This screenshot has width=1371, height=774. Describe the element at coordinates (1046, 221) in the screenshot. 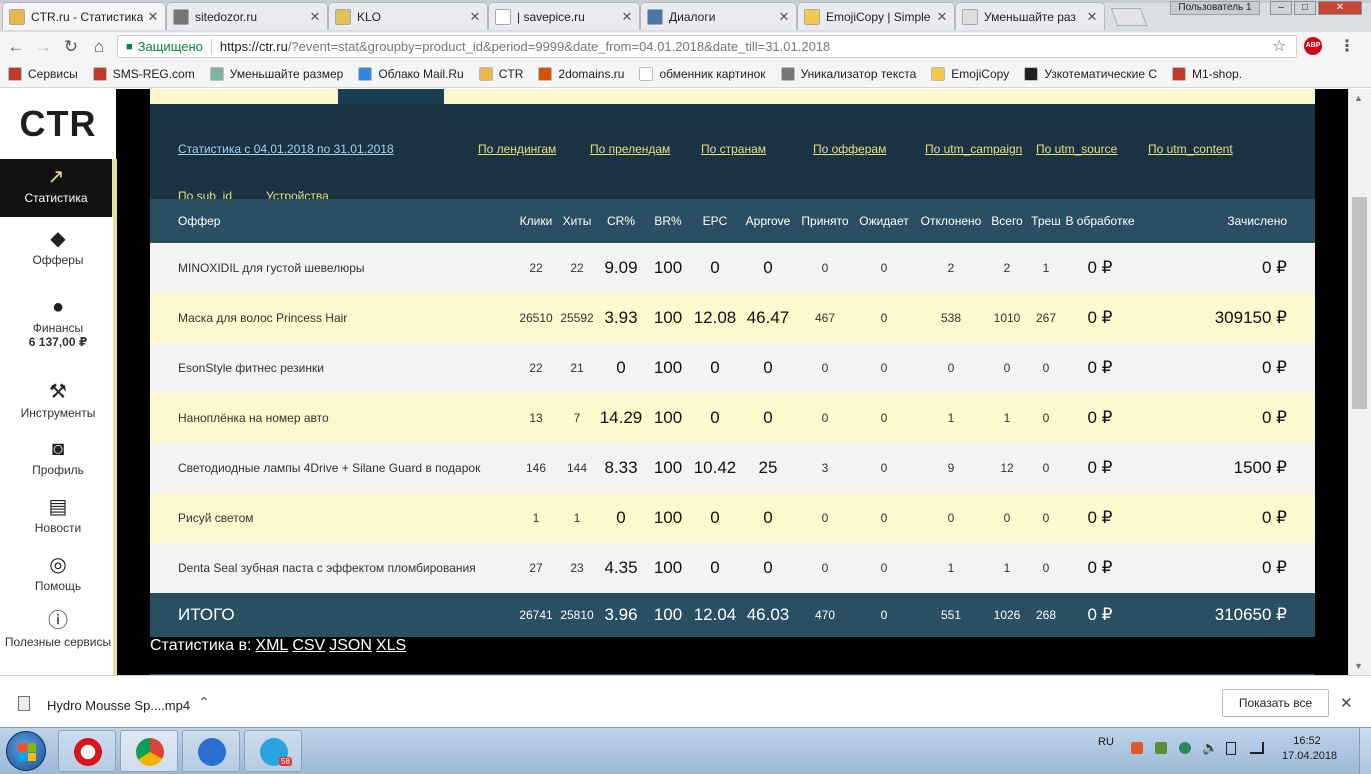

I see `column-header: Треш` at that location.